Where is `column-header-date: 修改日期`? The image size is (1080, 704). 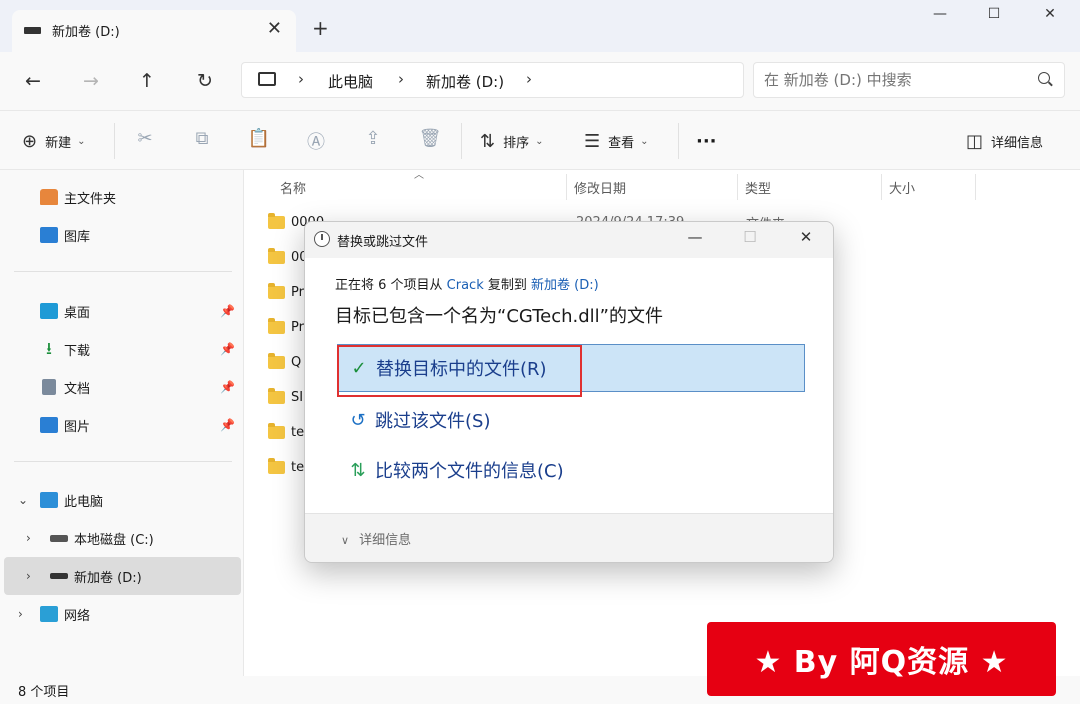 column-header-date: 修改日期 is located at coordinates (600, 187).